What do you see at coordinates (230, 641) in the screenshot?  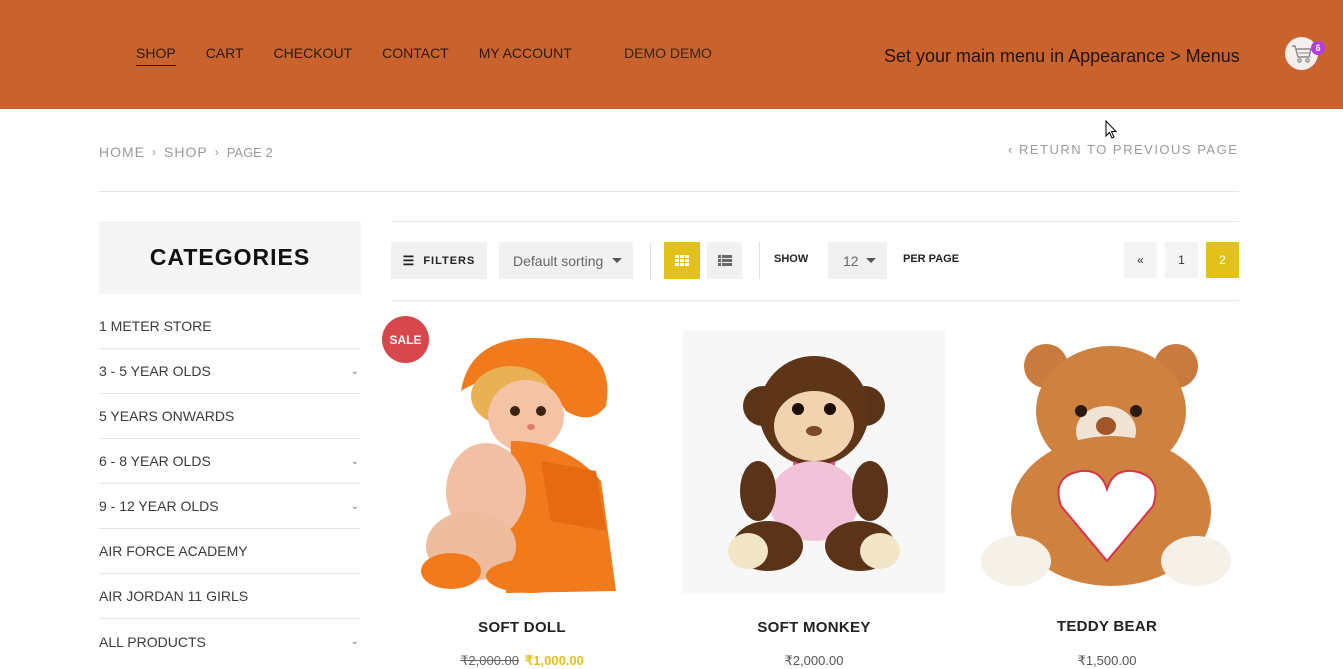 I see `category-item: ALL PRODUCTS ⌄` at bounding box center [230, 641].